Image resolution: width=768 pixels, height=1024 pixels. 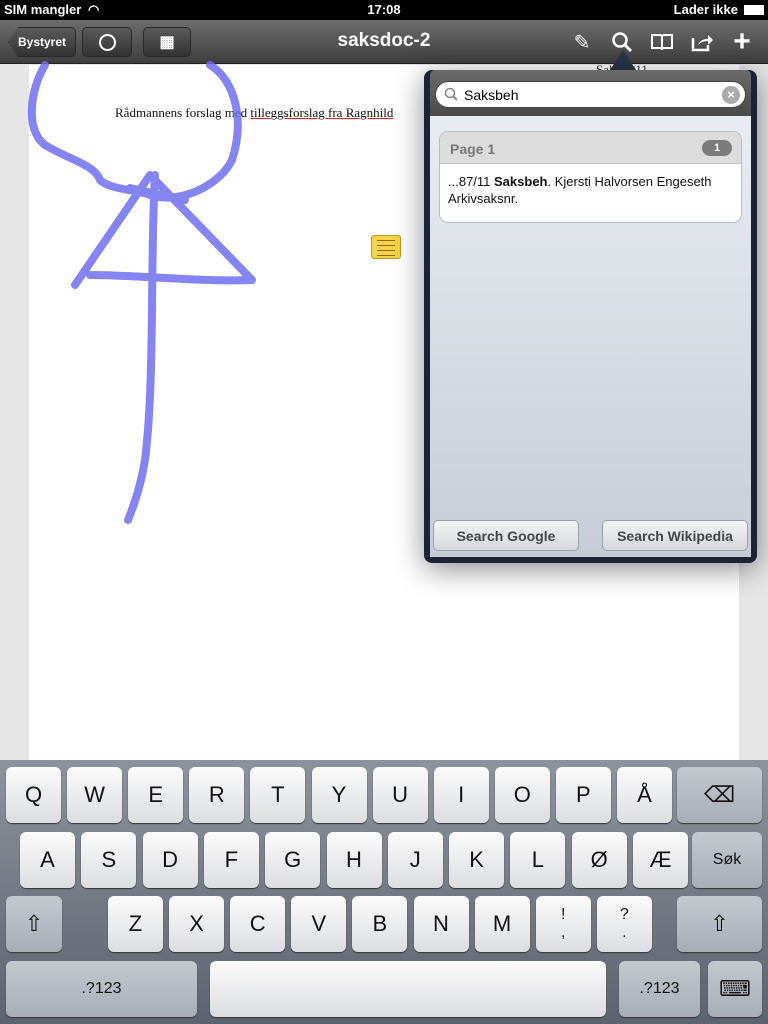 What do you see at coordinates (278, 795) in the screenshot?
I see `key-t: T` at bounding box center [278, 795].